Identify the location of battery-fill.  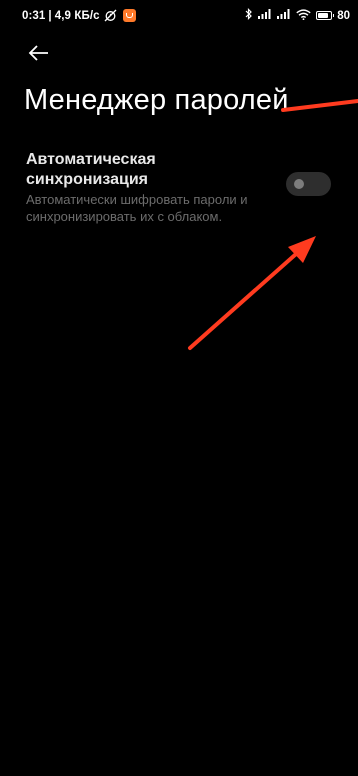
(323, 15).